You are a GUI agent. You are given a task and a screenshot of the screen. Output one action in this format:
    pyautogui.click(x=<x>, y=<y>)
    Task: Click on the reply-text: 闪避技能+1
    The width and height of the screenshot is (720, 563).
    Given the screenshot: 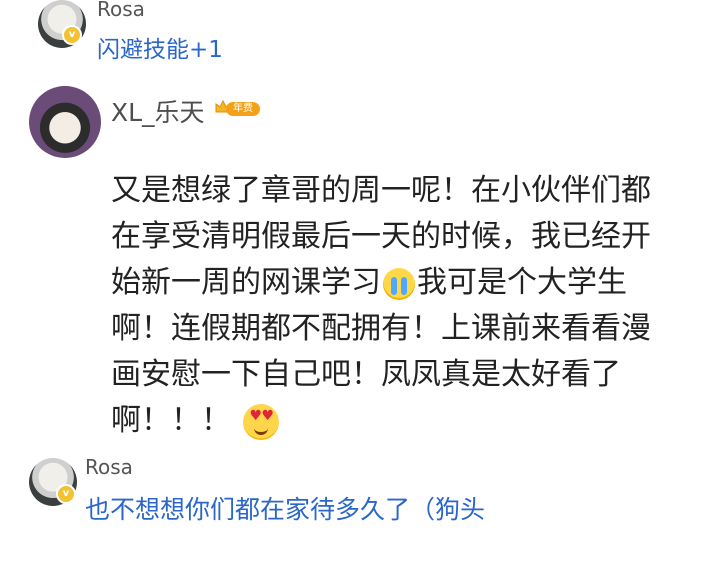 What is the action you would take?
    pyautogui.click(x=160, y=50)
    